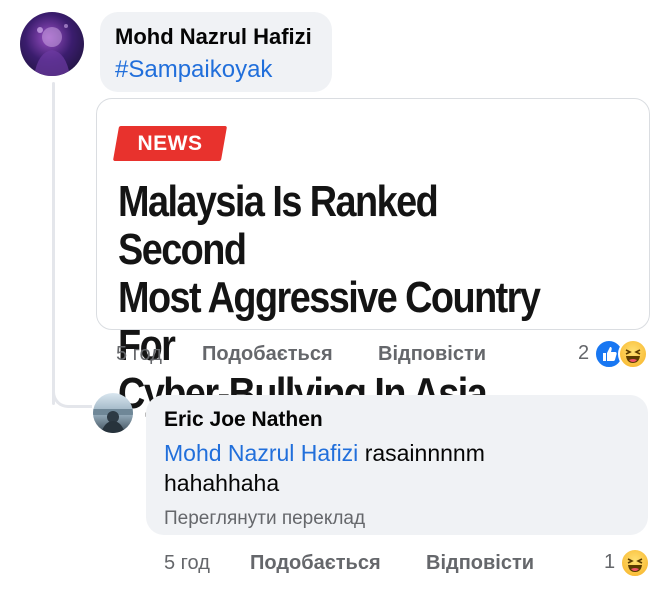 The height and width of the screenshot is (600, 669). Describe the element at coordinates (243, 420) in the screenshot. I see `reply-author: Eric Joe Nathen` at that location.